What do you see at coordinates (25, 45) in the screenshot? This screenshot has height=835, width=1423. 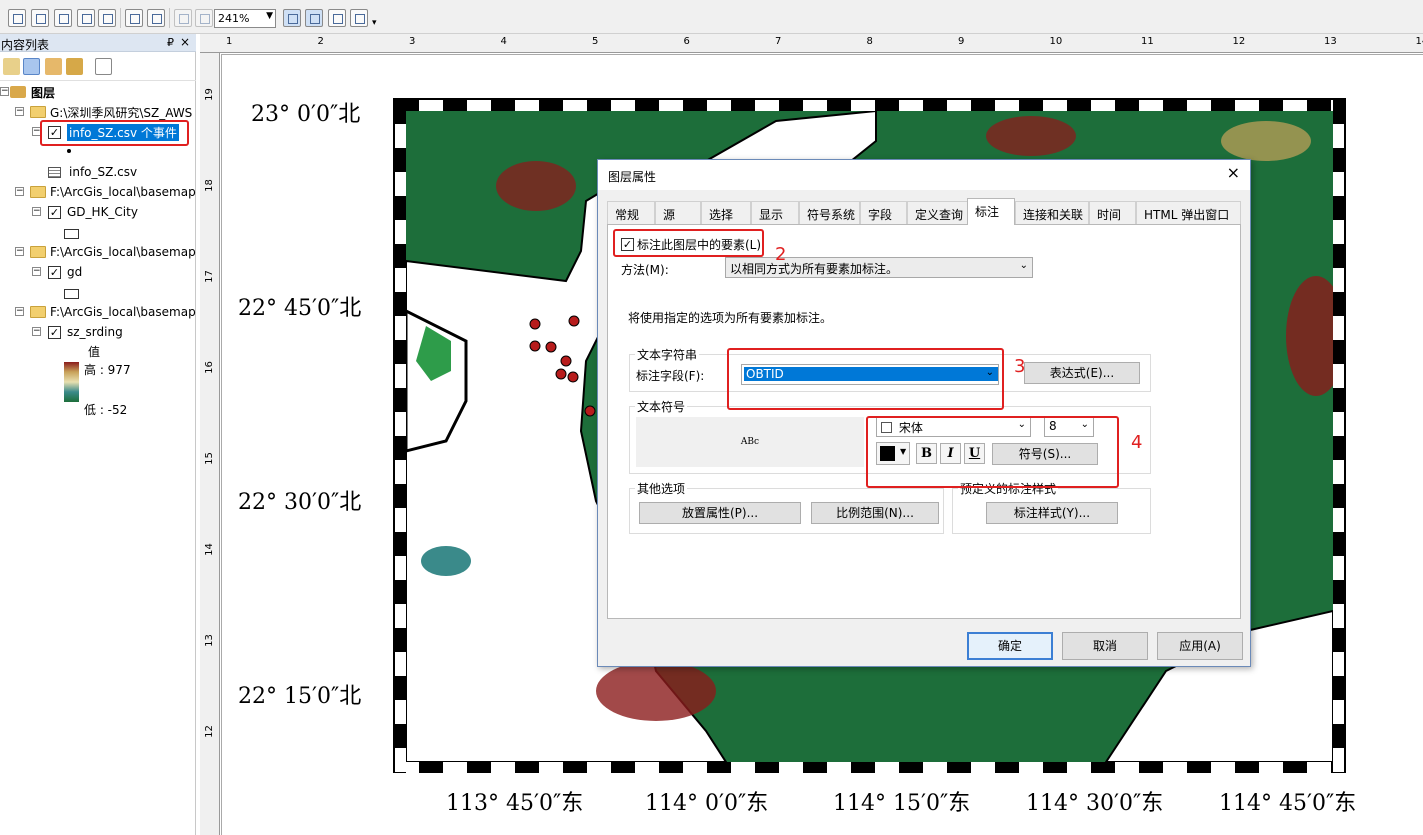 I see `toc-title: 内容列表` at bounding box center [25, 45].